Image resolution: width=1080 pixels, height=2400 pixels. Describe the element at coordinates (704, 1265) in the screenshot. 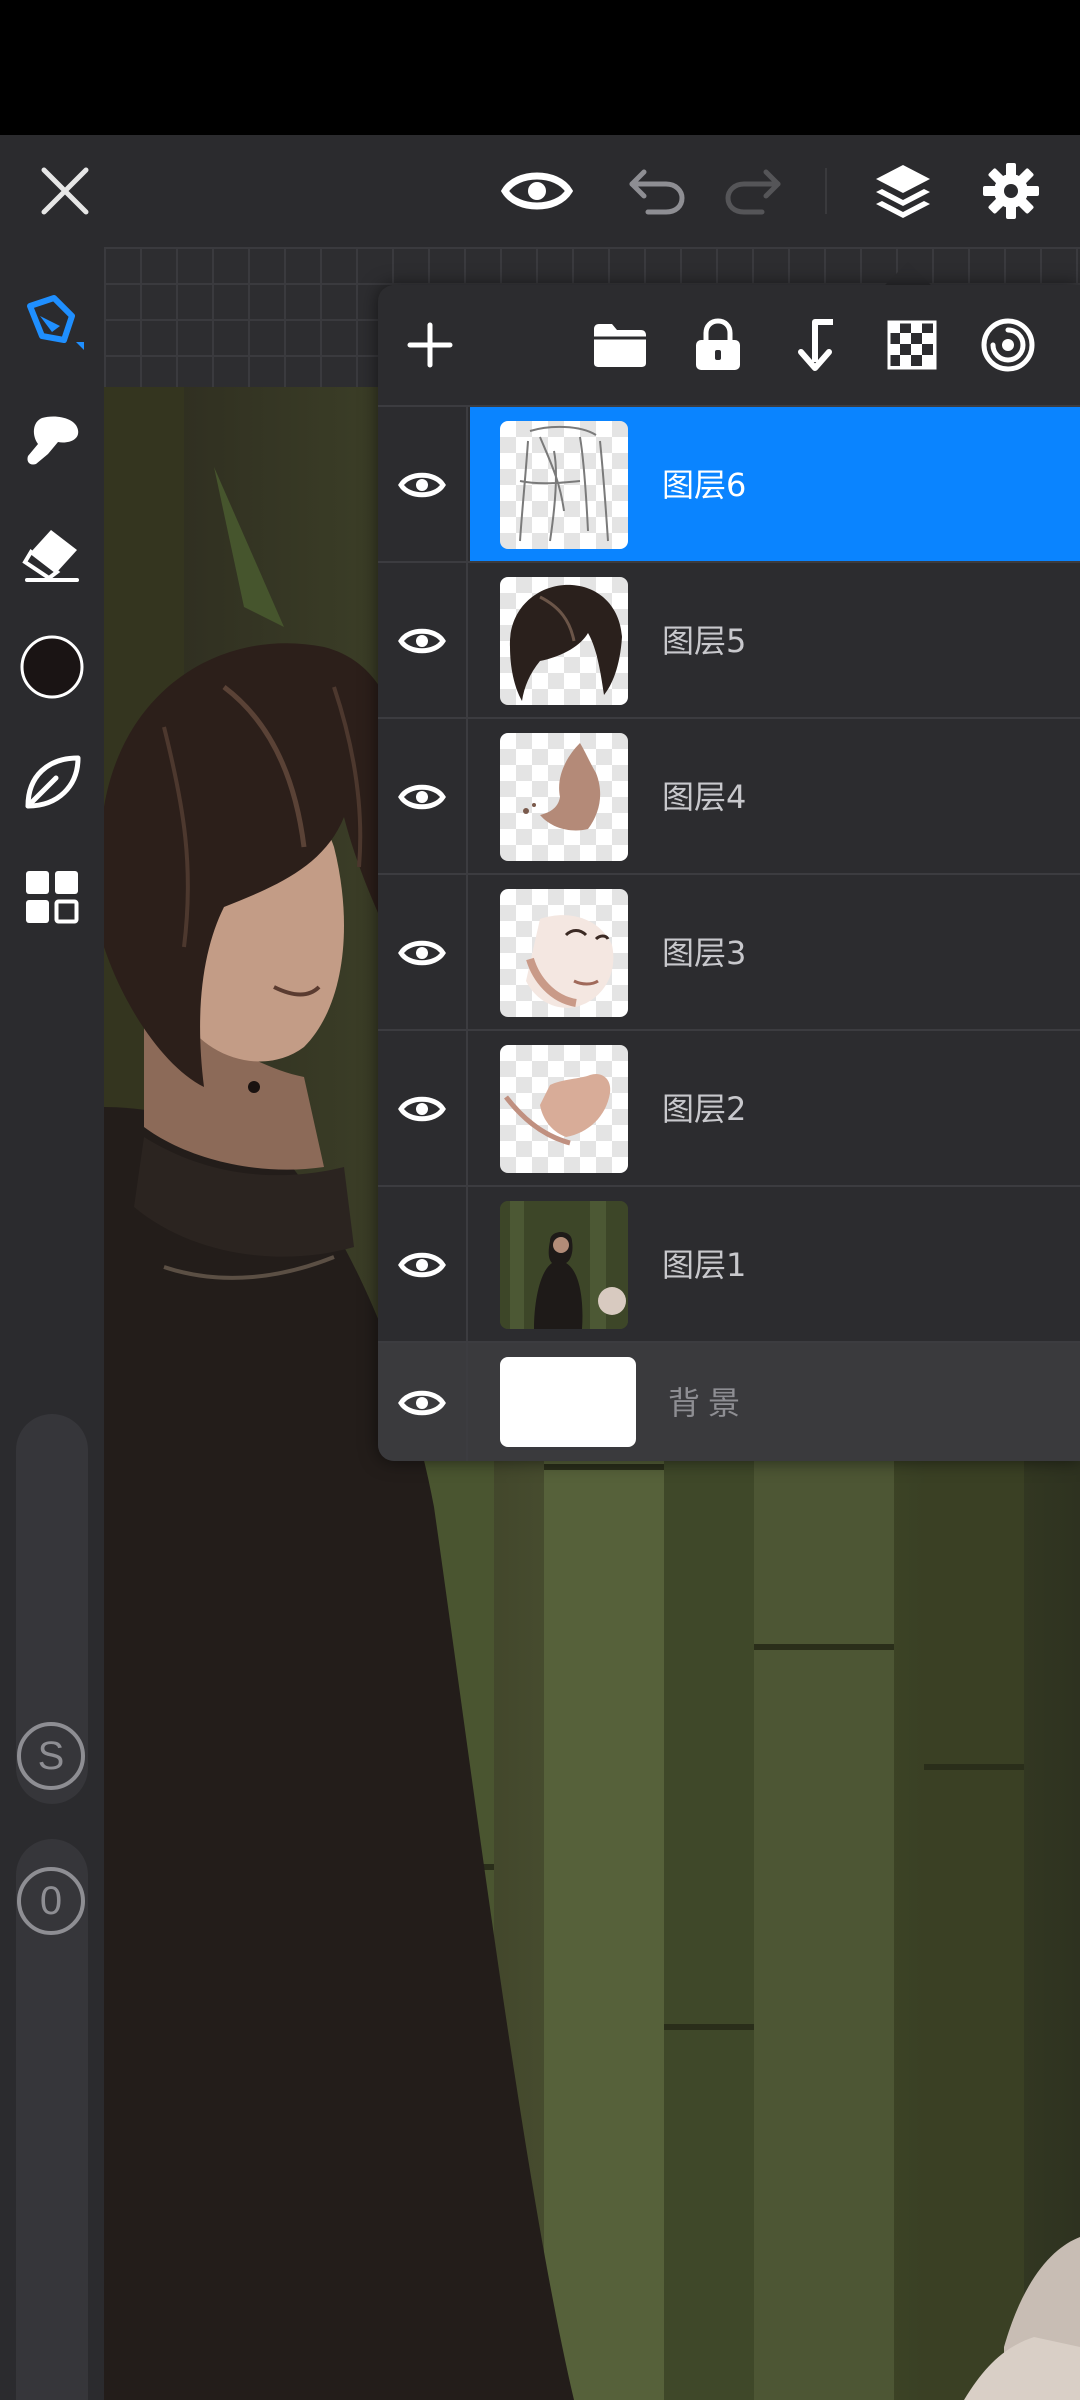

I see `layer-name: 图层1` at that location.